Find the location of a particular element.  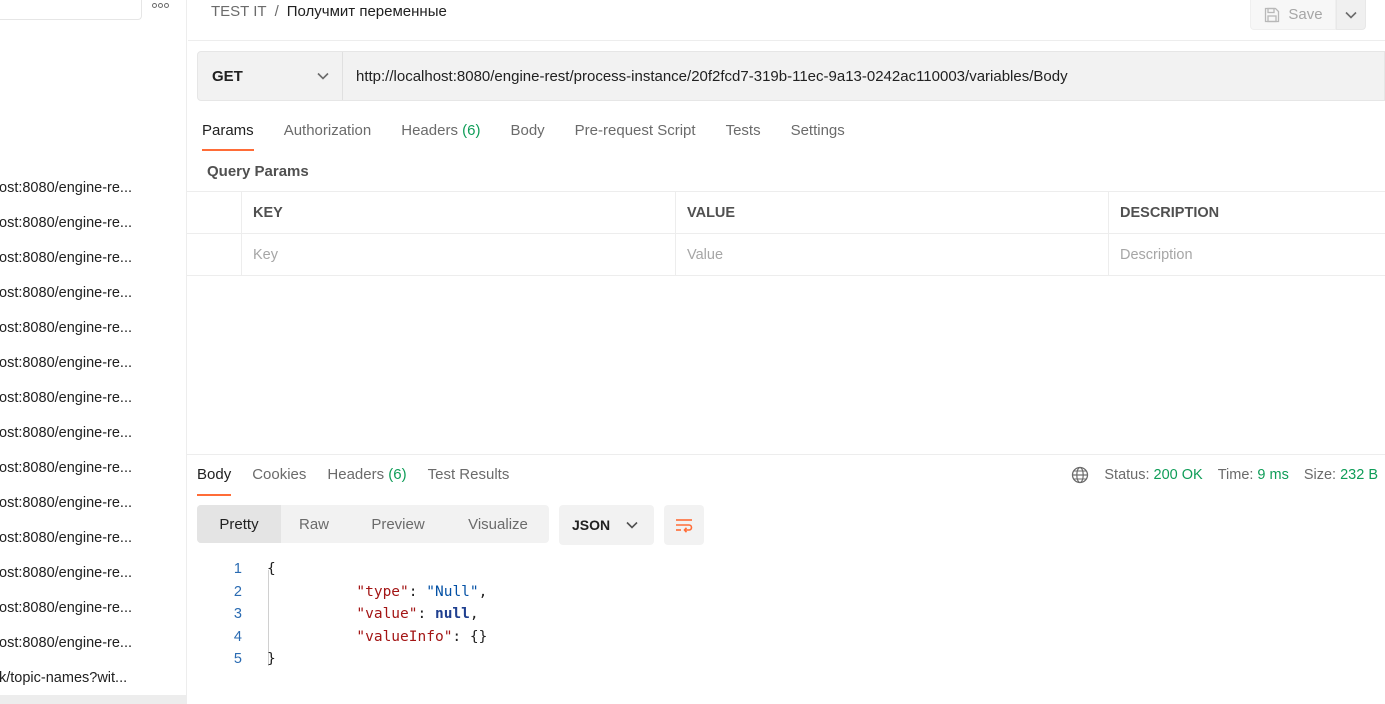

size-value: 232 B is located at coordinates (1359, 475).